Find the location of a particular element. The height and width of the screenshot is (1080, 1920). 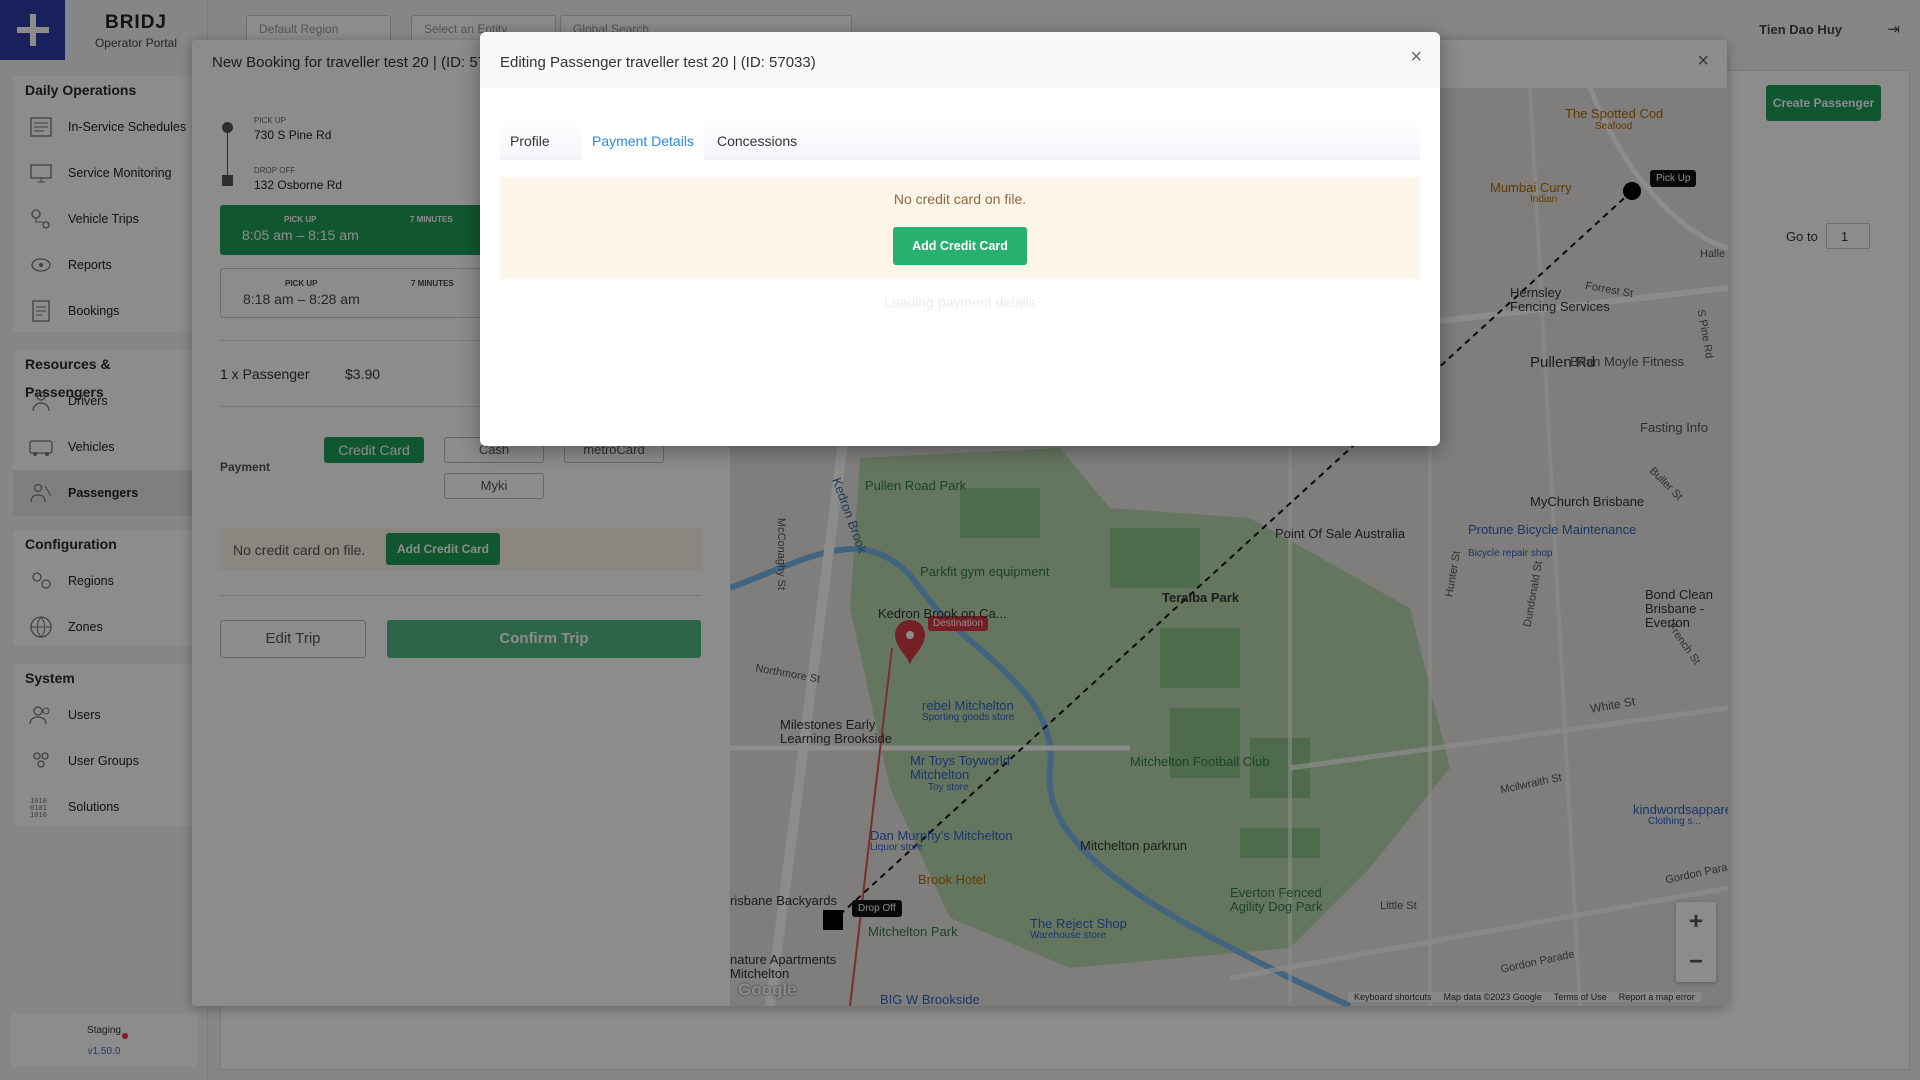

no-card-text: No credit card on file. is located at coordinates (960, 199).